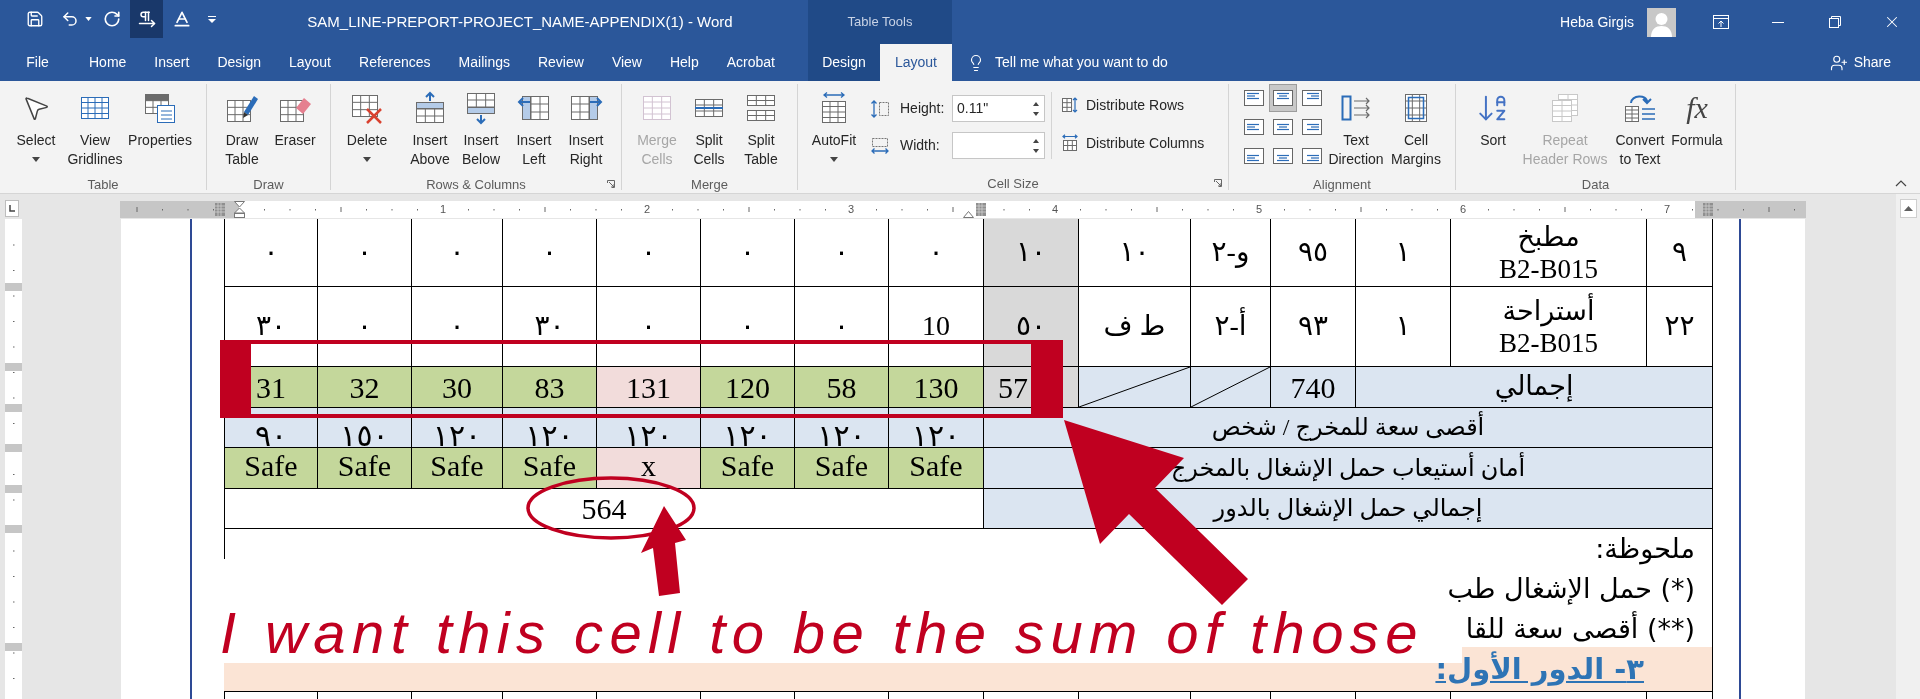 This screenshot has height=699, width=1920. Describe the element at coordinates (709, 126) in the screenshot. I see `ribbon-button: Split Cells` at that location.